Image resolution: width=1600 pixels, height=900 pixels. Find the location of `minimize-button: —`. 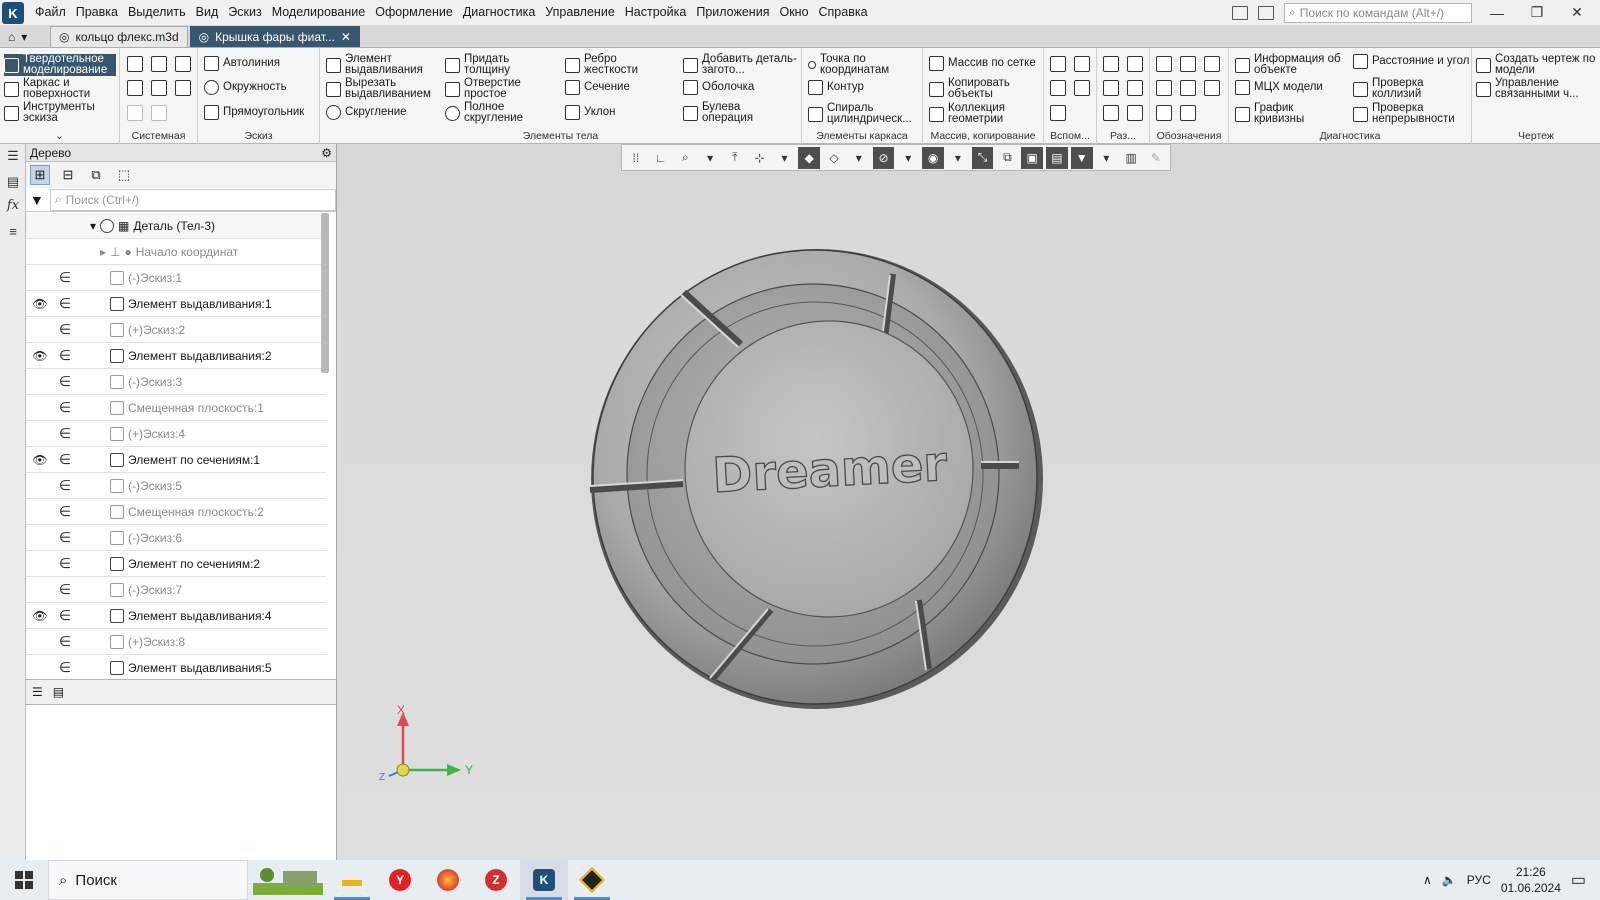

minimize-button: — is located at coordinates (1497, 13).